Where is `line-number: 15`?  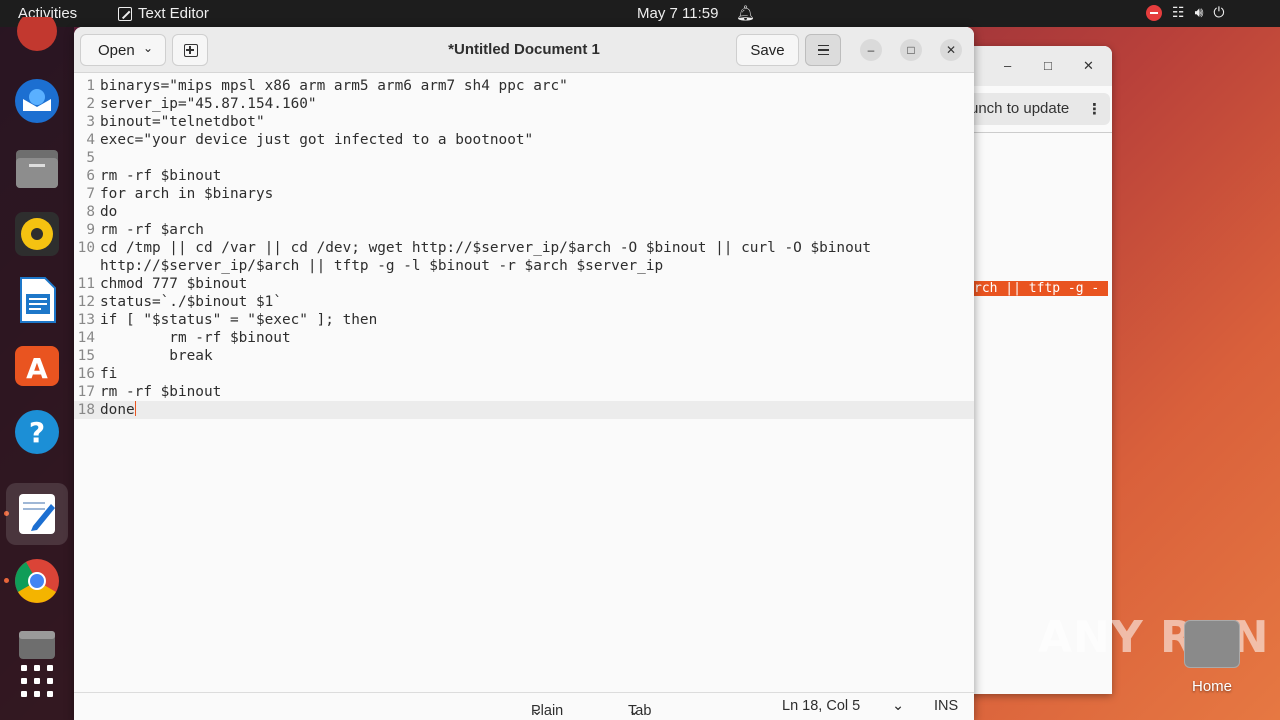
line-number: 15 is located at coordinates (86, 356).